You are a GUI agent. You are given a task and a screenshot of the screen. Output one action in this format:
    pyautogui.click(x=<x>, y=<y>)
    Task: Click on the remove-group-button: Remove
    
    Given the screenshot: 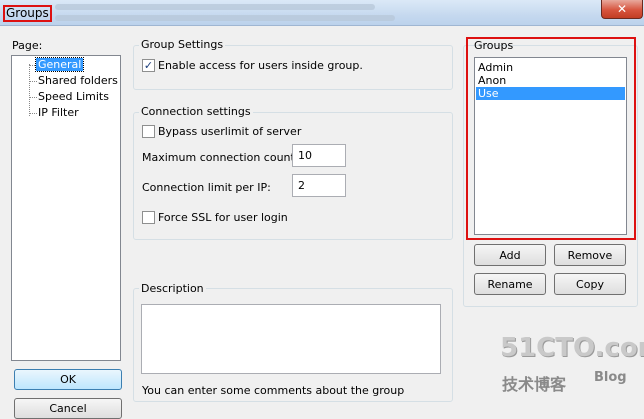 What is the action you would take?
    pyautogui.click(x=590, y=255)
    